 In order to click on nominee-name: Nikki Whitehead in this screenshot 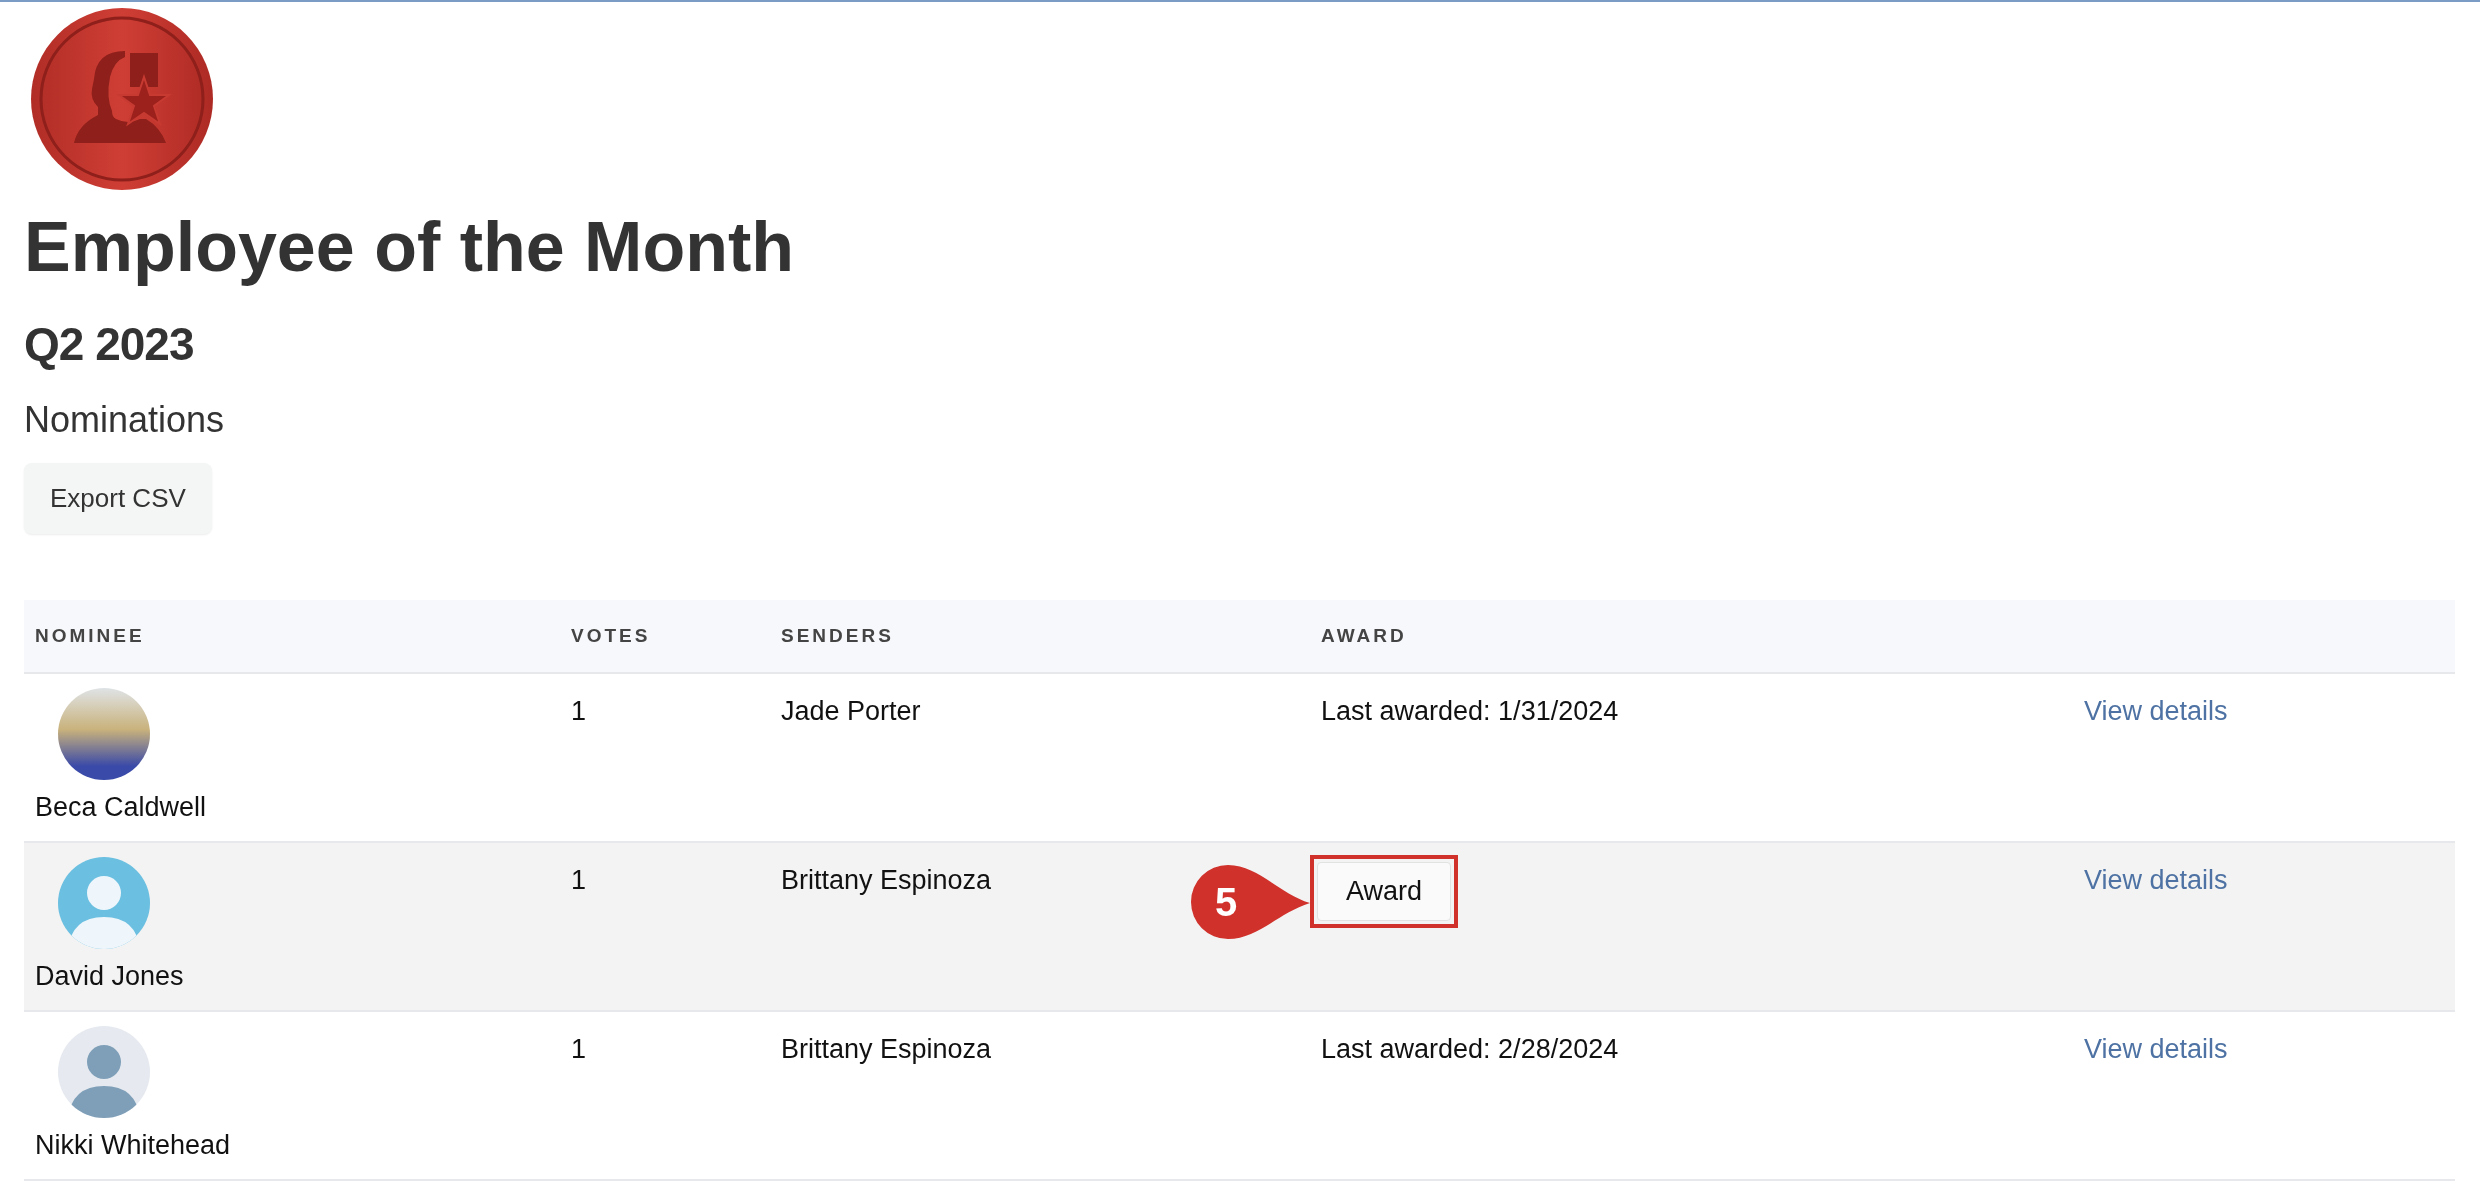, I will do `click(133, 1145)`.